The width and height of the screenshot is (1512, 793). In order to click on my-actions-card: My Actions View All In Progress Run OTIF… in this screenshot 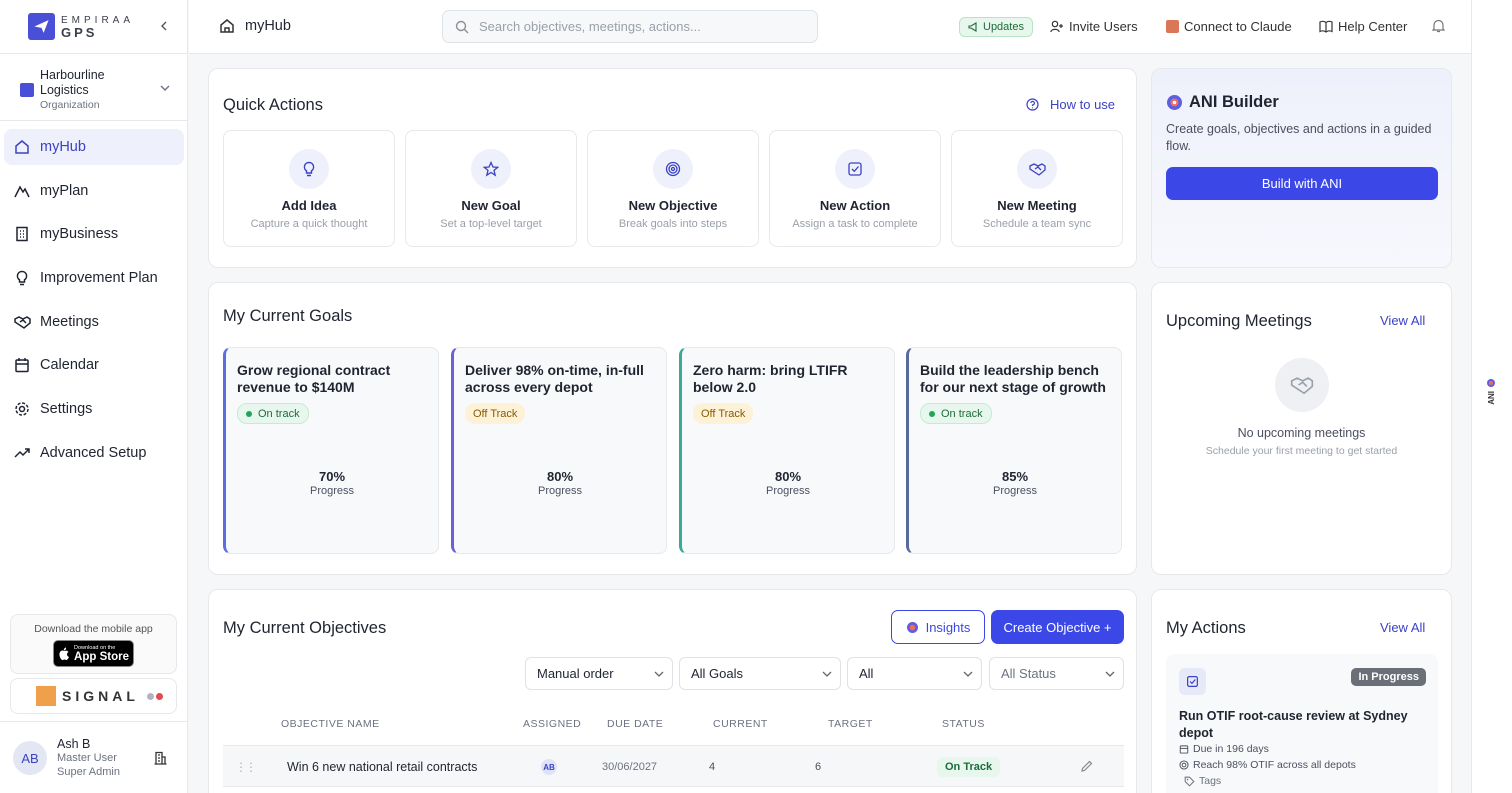, I will do `click(1301, 691)`.